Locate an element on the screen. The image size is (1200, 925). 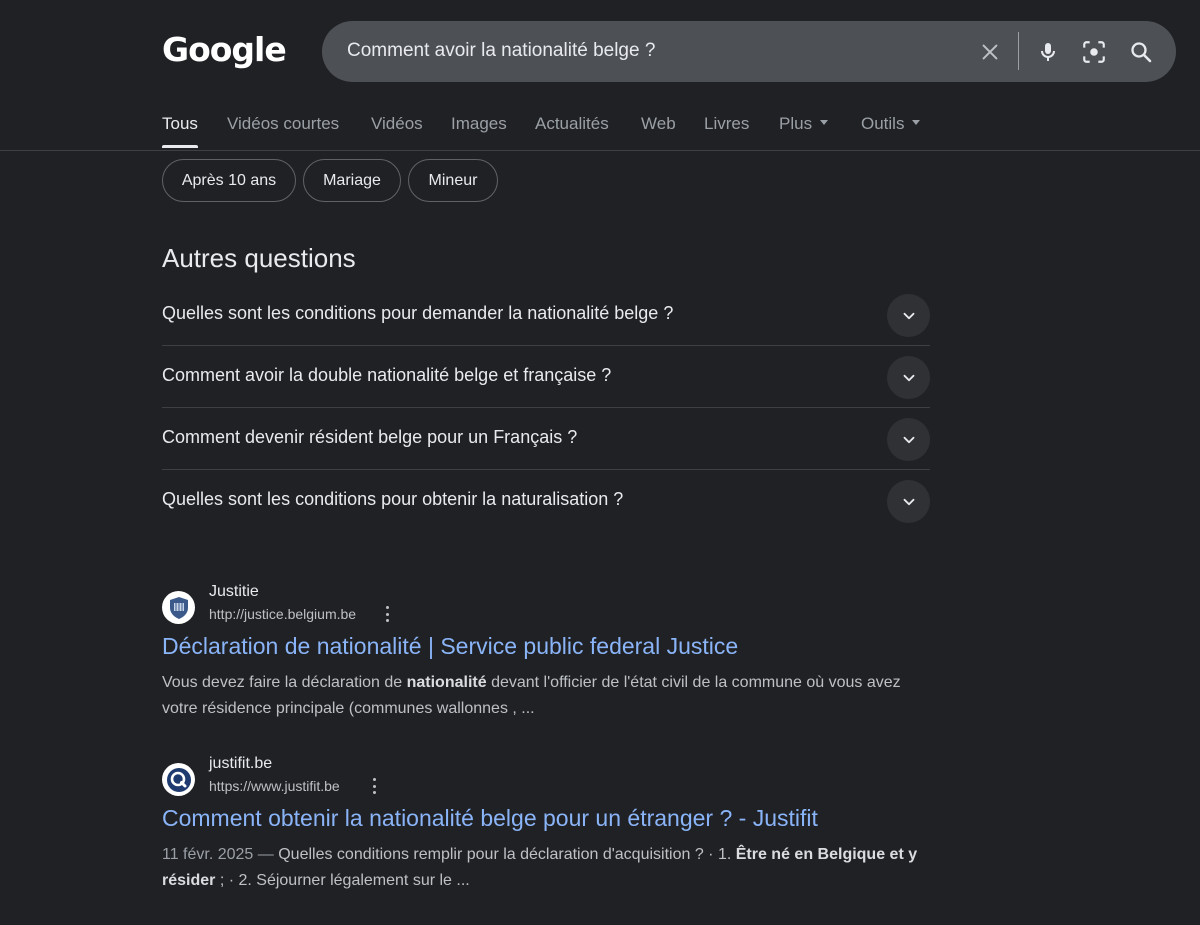
search-input: Comment avoir la nationalité belge ? is located at coordinates (501, 51).